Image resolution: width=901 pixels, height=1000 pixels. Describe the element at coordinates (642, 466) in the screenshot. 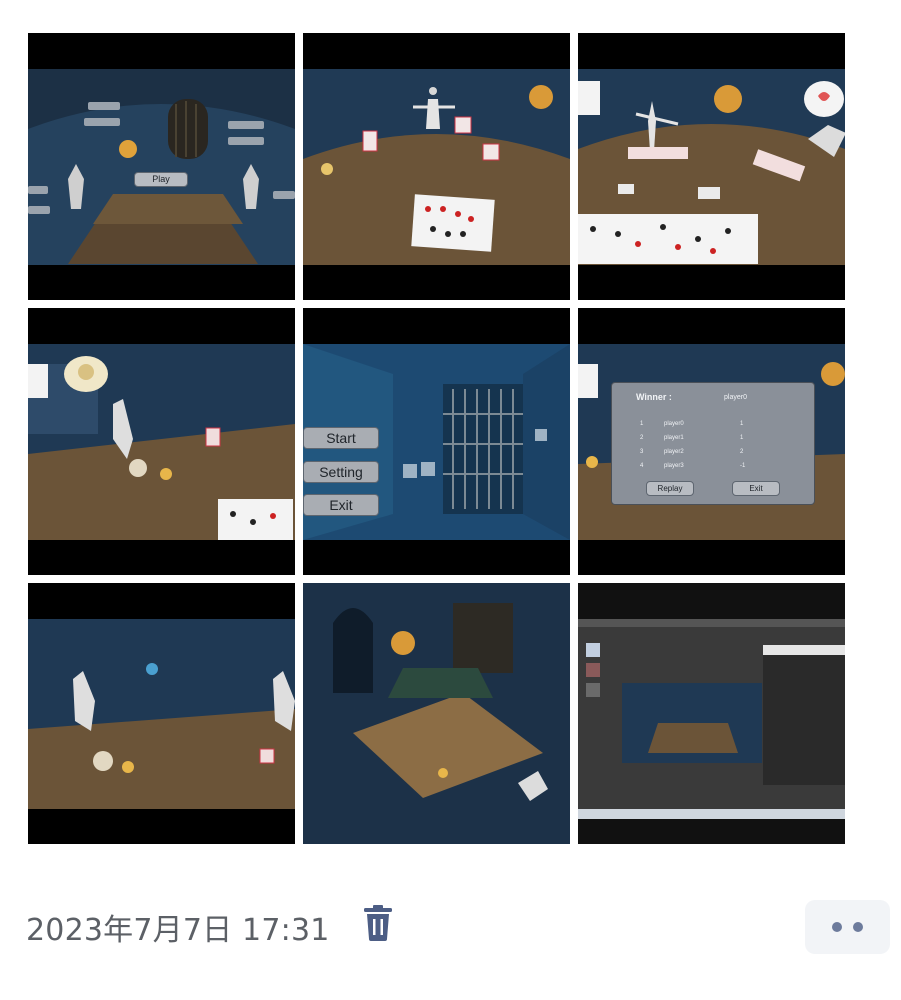

I see `rank-cell: 4` at that location.